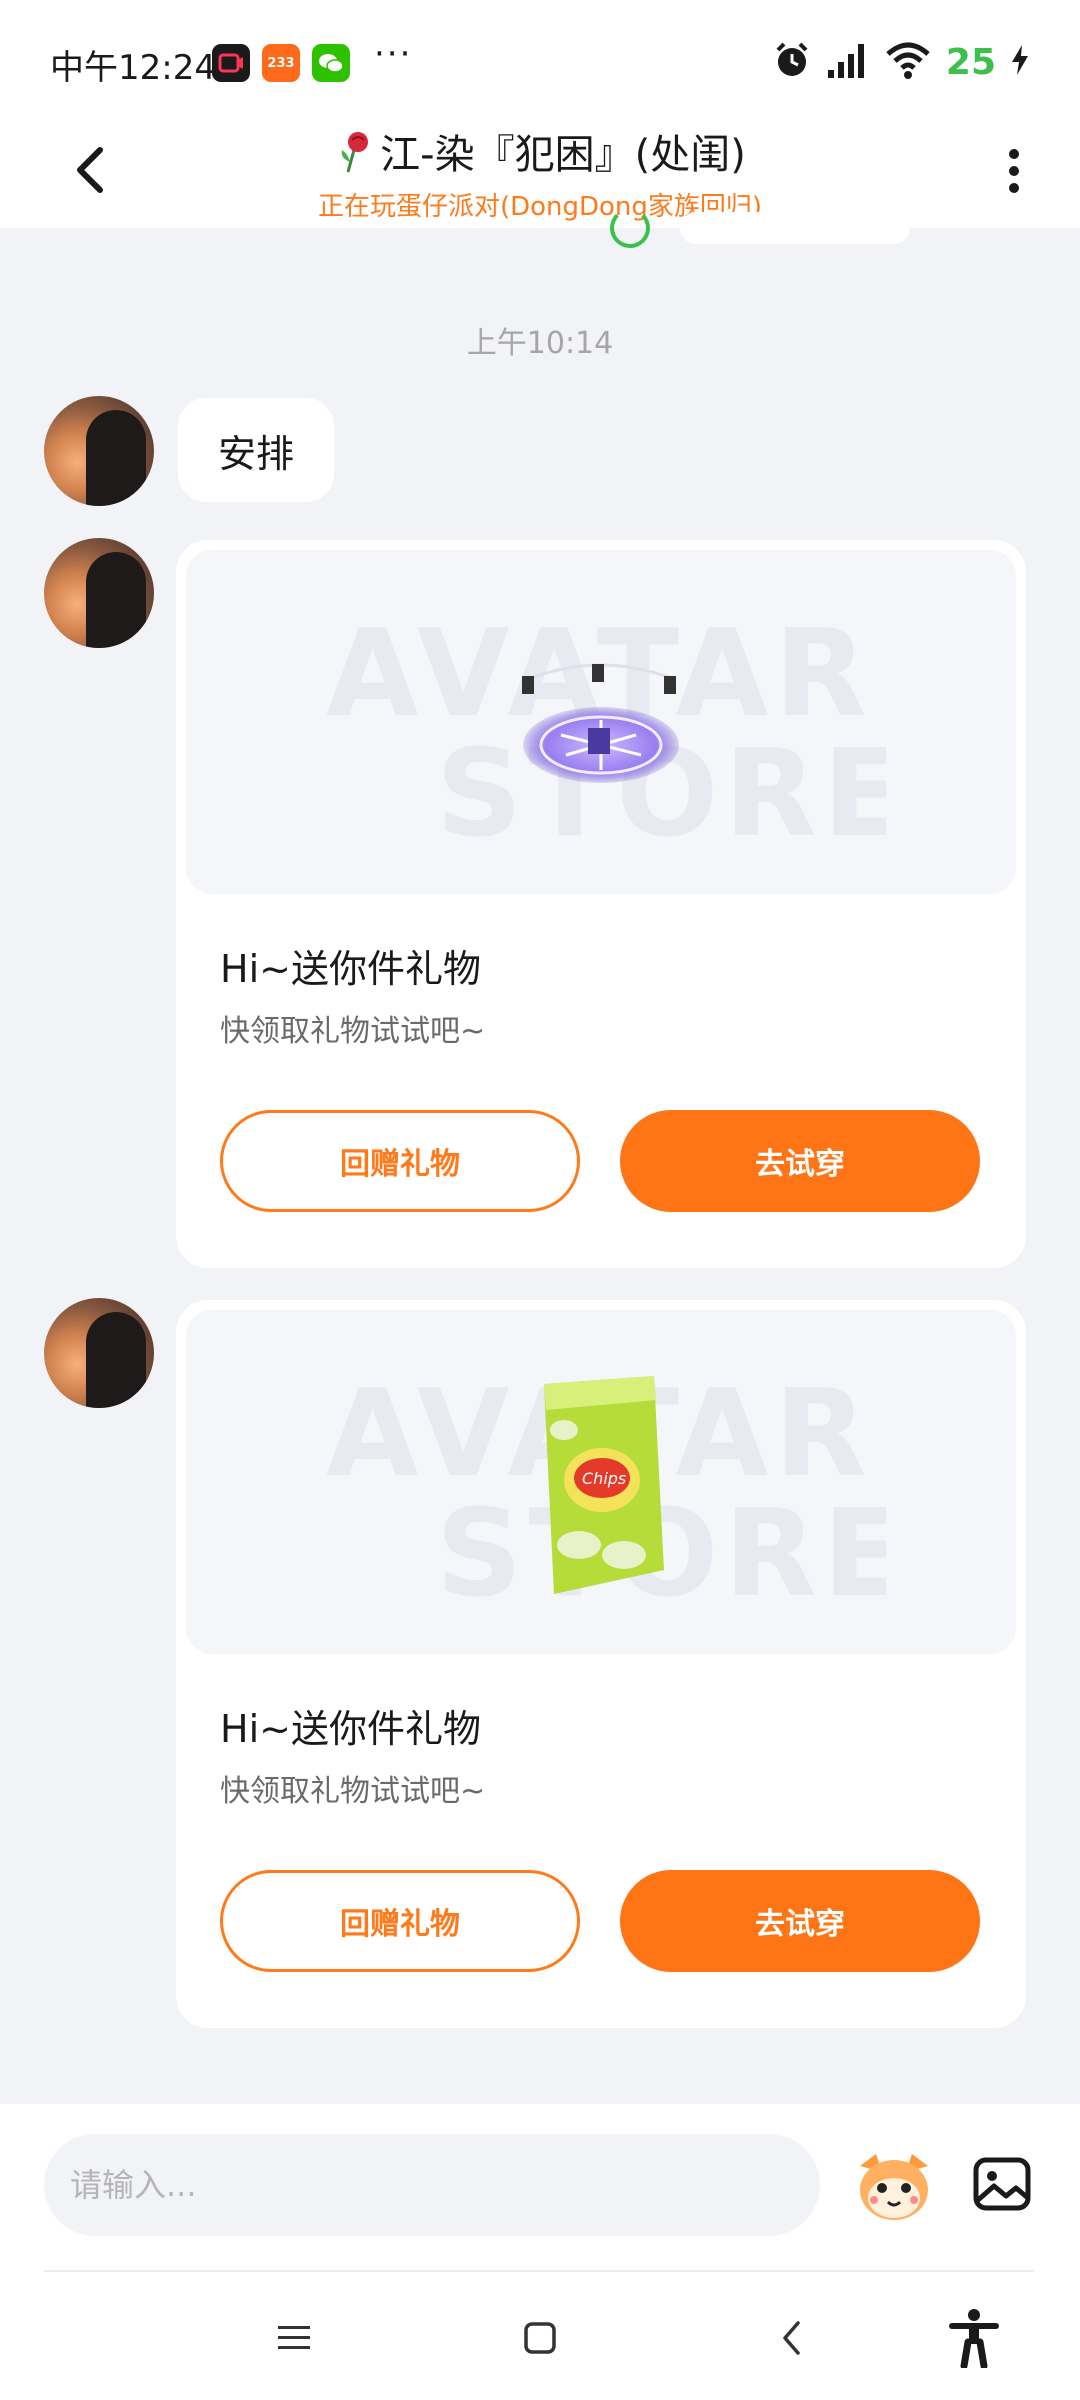 This screenshot has height=2400, width=1080. I want to click on divider, so click(539, 2271).